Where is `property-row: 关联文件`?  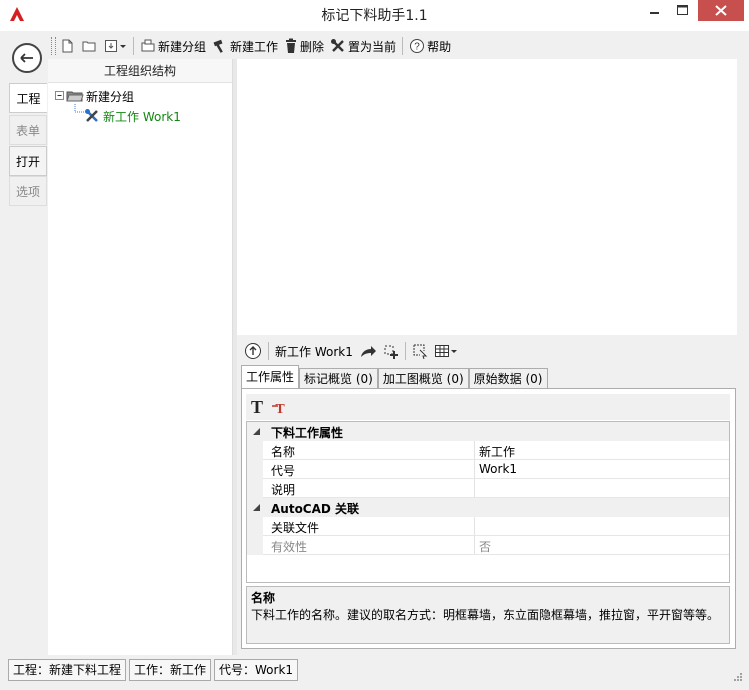 property-row: 关联文件 is located at coordinates (488, 526).